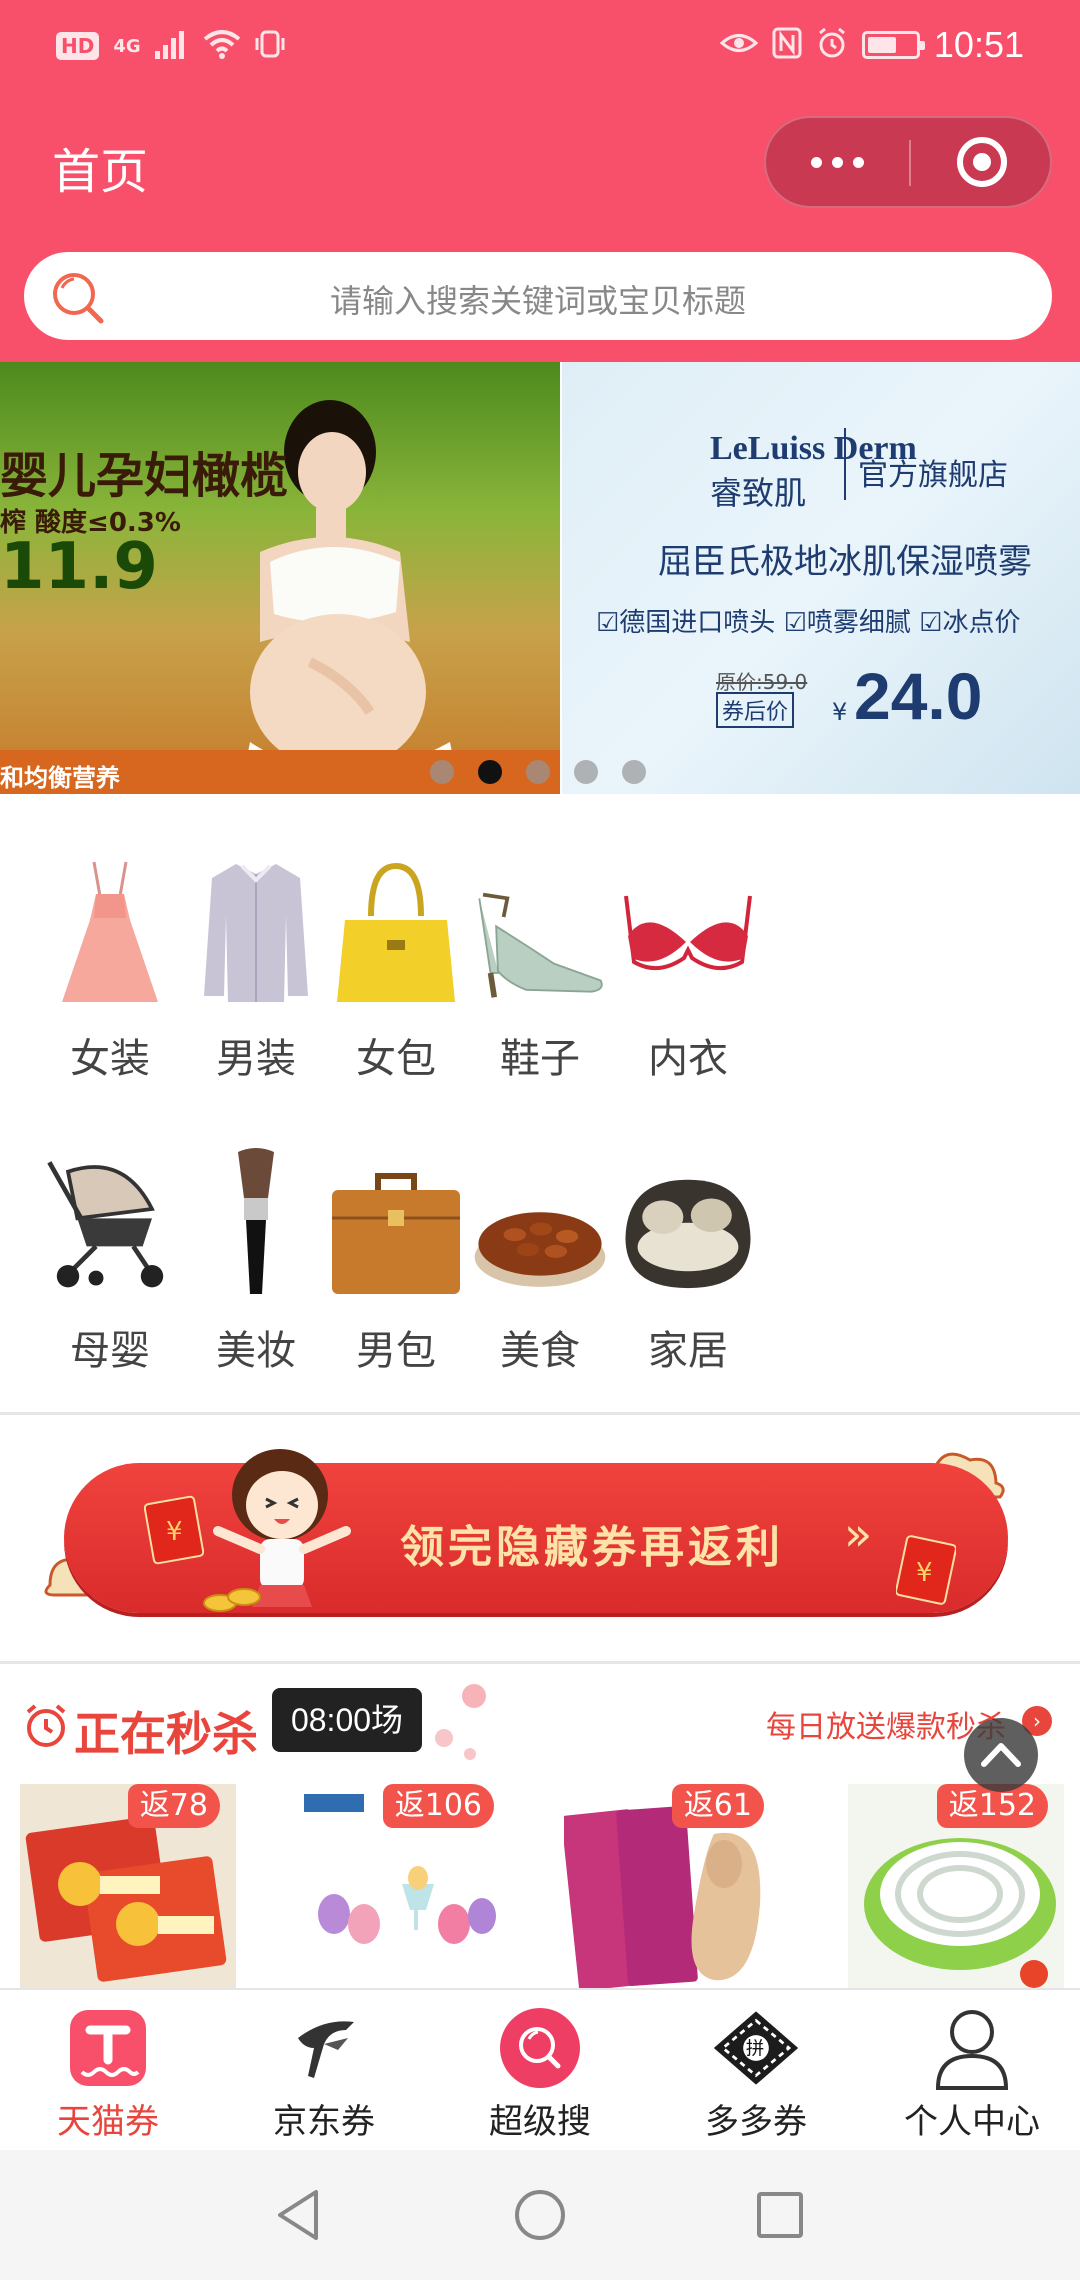 The height and width of the screenshot is (2280, 1080). Describe the element at coordinates (173, 1806) in the screenshot. I see `rebate-badge: 返78` at that location.